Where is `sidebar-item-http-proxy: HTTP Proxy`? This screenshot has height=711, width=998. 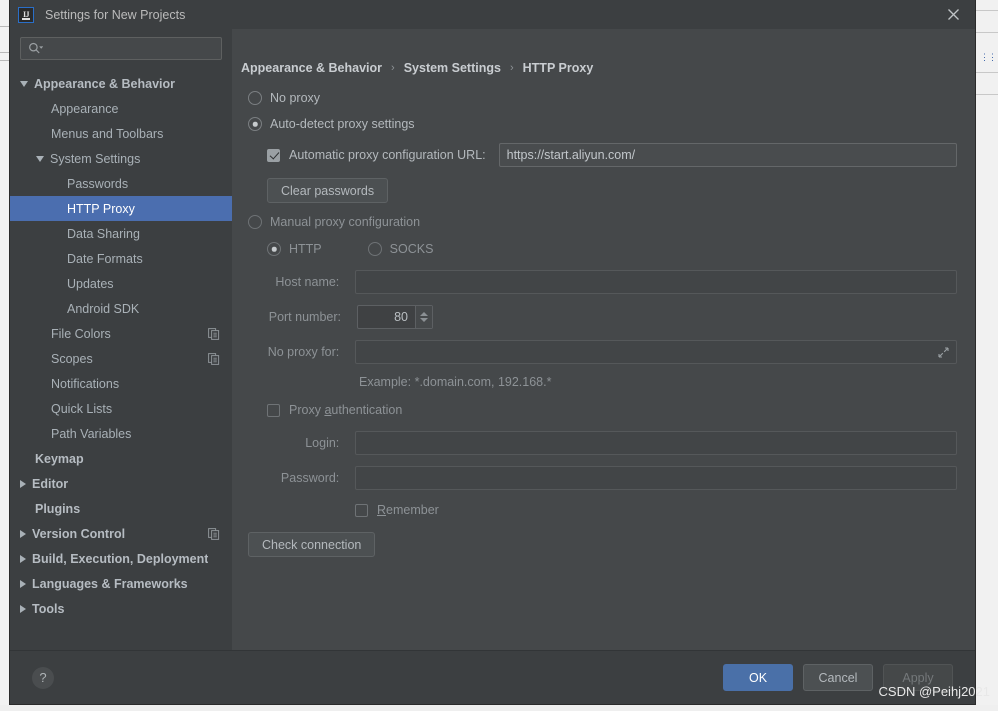 sidebar-item-http-proxy: HTTP Proxy is located at coordinates (121, 208).